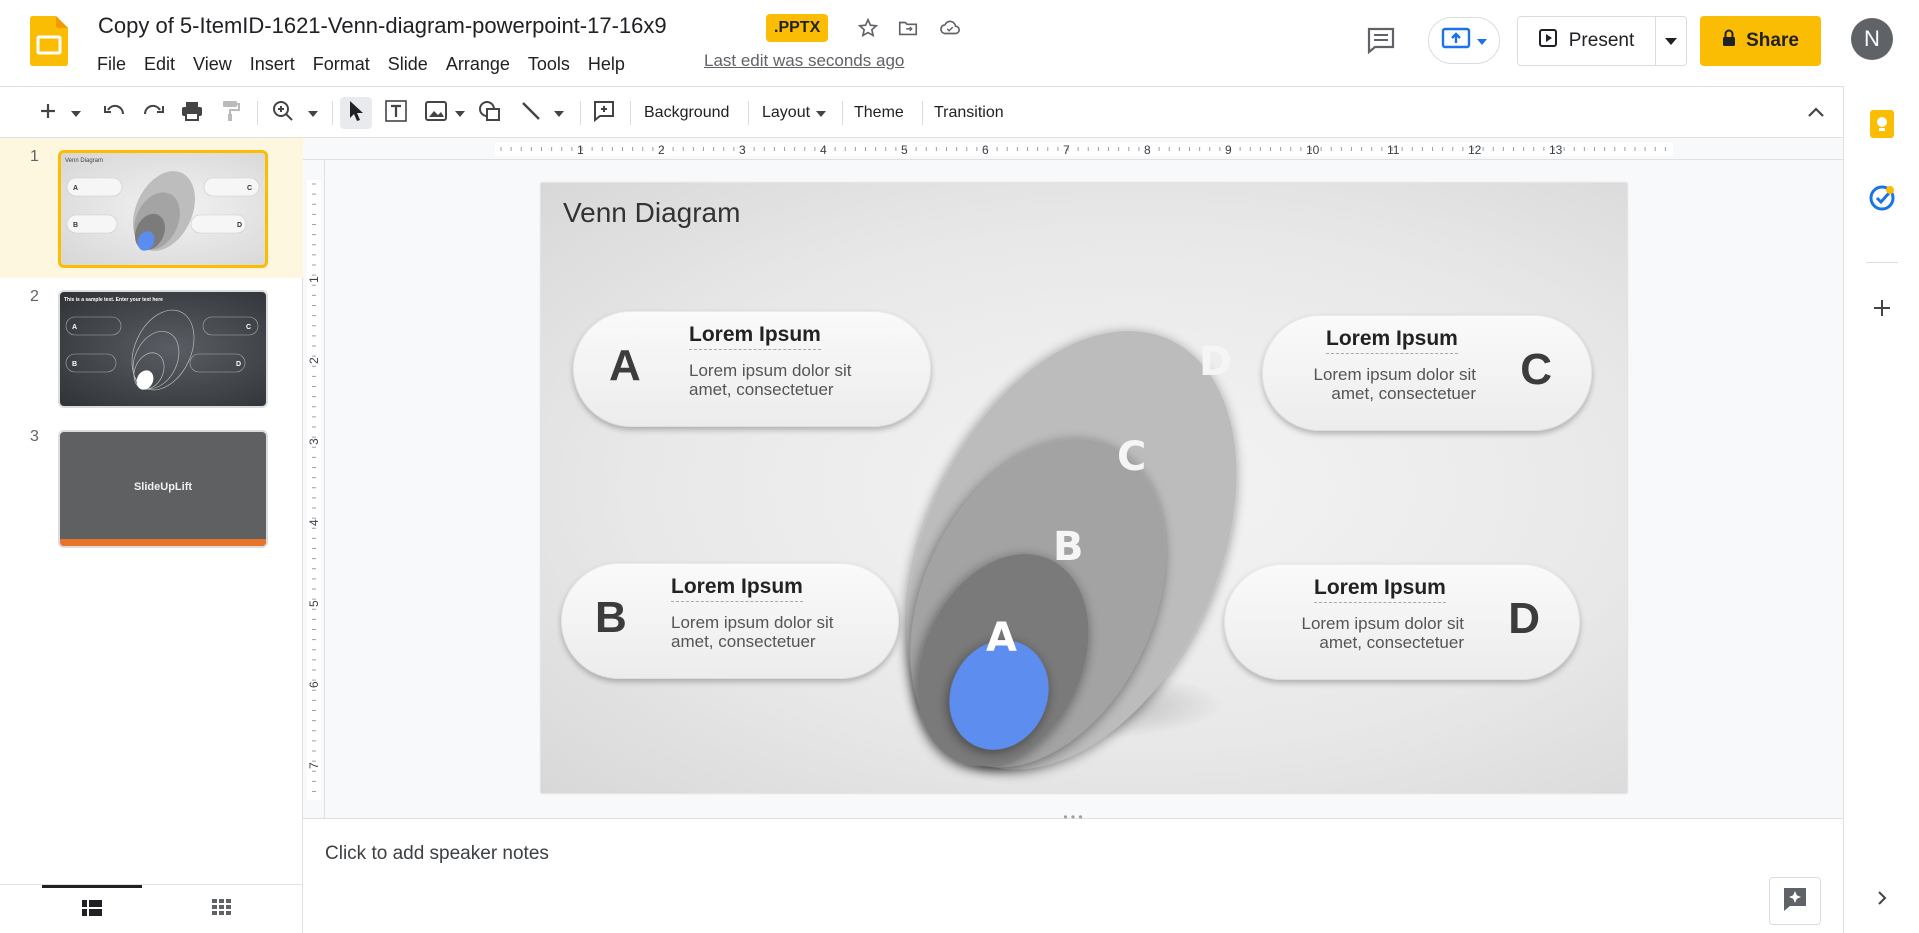 The height and width of the screenshot is (933, 1919). Describe the element at coordinates (1587, 41) in the screenshot. I see `present-button: Present` at that location.